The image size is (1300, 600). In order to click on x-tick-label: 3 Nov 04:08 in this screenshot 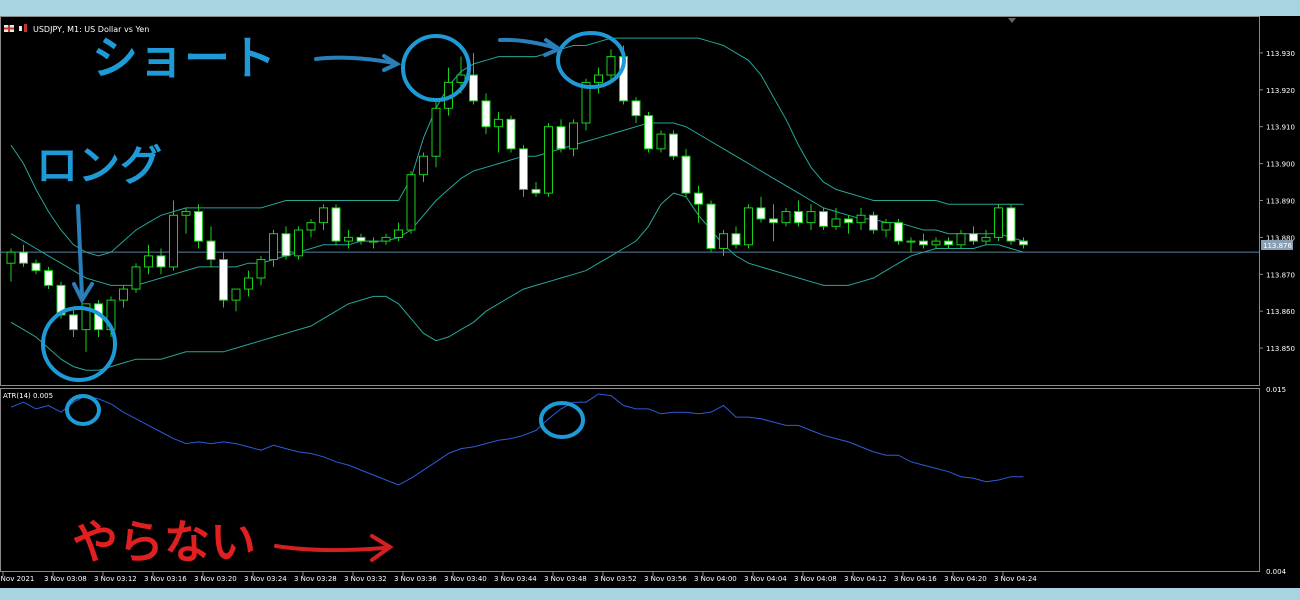, I will do `click(815, 579)`.